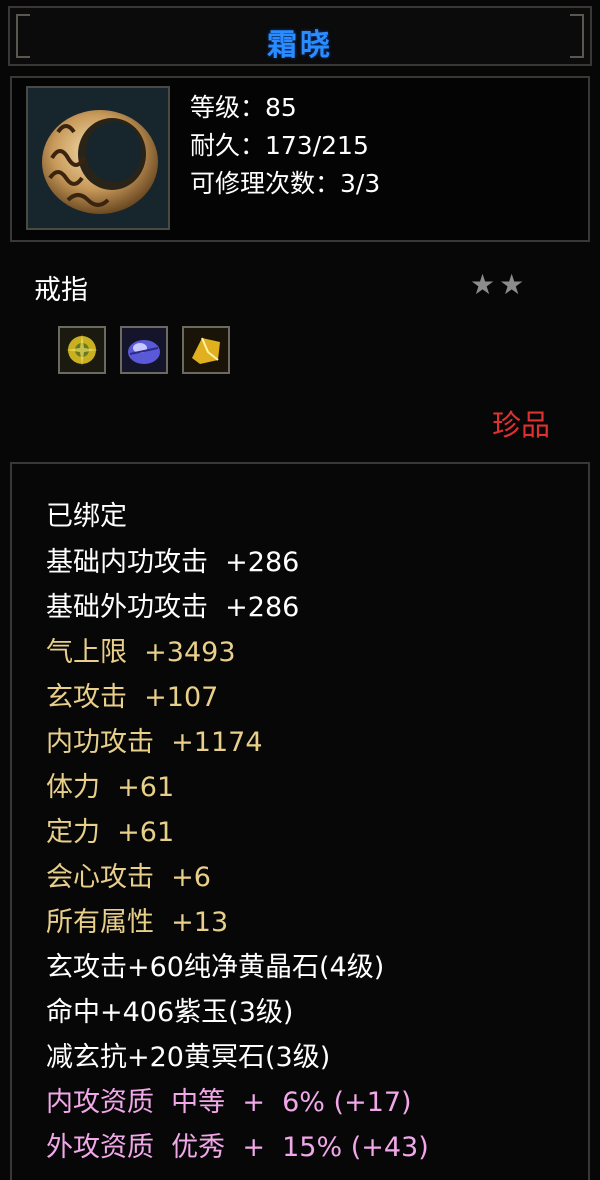 Image resolution: width=600 pixels, height=1180 pixels. I want to click on attribute-line: 会心攻击 +6, so click(128, 877).